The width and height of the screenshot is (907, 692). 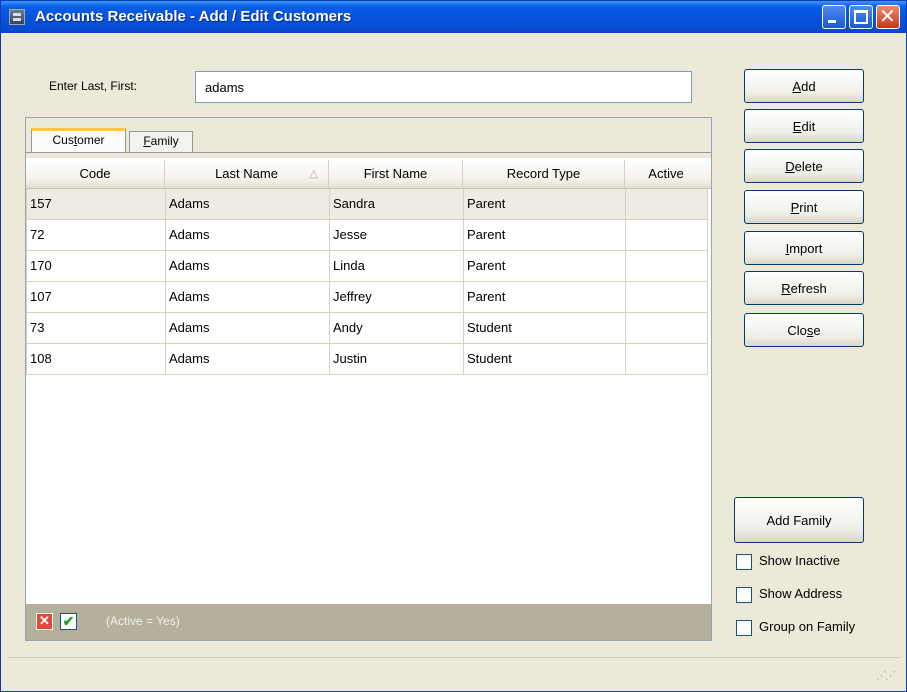 I want to click on table-row: 108 Adams Justin Student, so click(x=367, y=359).